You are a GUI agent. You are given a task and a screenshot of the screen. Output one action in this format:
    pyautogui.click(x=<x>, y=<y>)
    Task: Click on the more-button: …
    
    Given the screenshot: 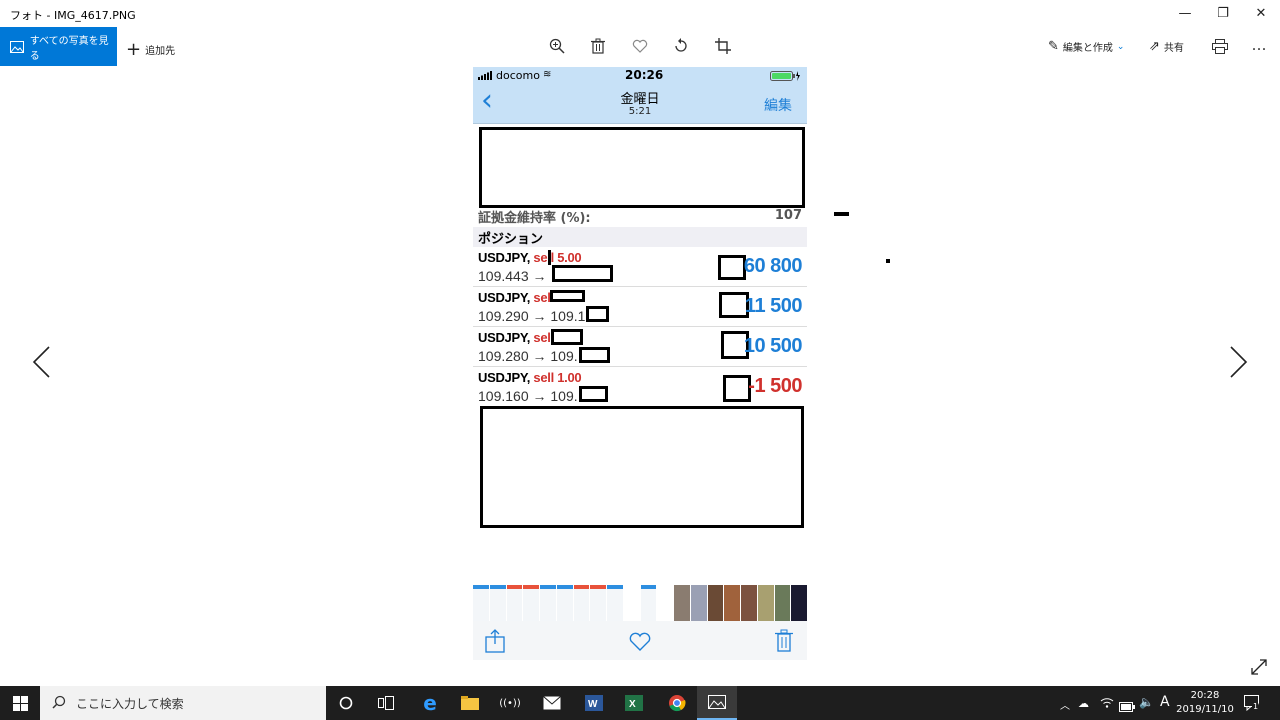 What is the action you would take?
    pyautogui.click(x=1259, y=45)
    